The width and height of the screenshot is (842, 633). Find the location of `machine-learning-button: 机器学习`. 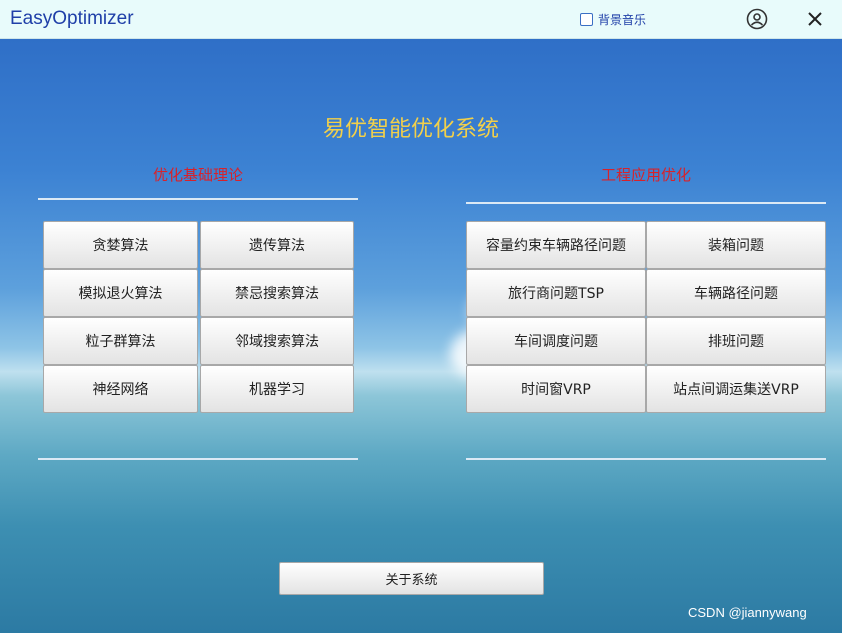

machine-learning-button: 机器学习 is located at coordinates (277, 389).